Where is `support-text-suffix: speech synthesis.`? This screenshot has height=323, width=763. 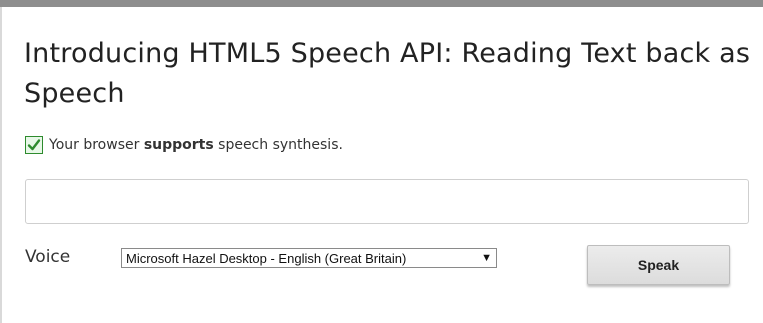 support-text-suffix: speech synthesis. is located at coordinates (278, 145).